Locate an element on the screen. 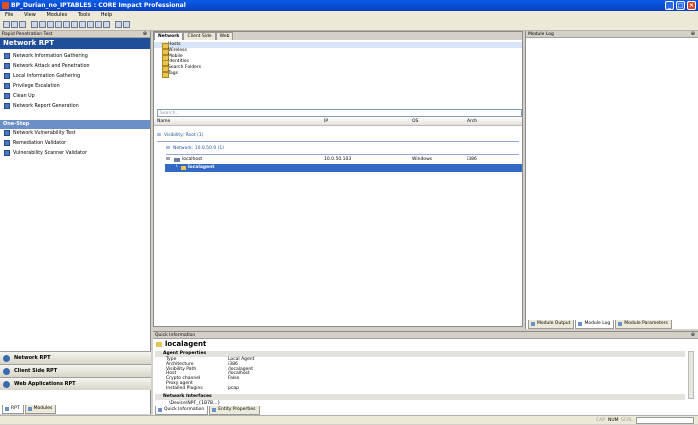  toolbar is located at coordinates (349, 25).